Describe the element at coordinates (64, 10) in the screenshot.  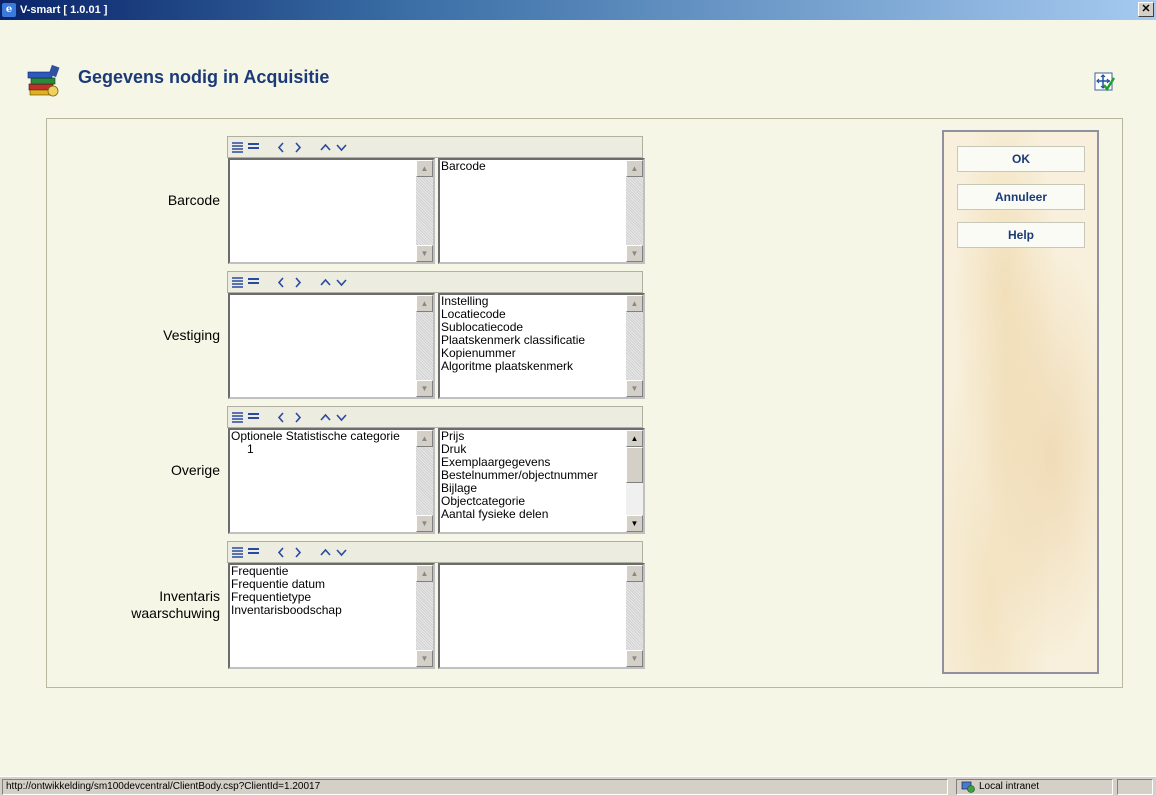
I see `window-title: V-smart [ 1.0.01 ]` at that location.